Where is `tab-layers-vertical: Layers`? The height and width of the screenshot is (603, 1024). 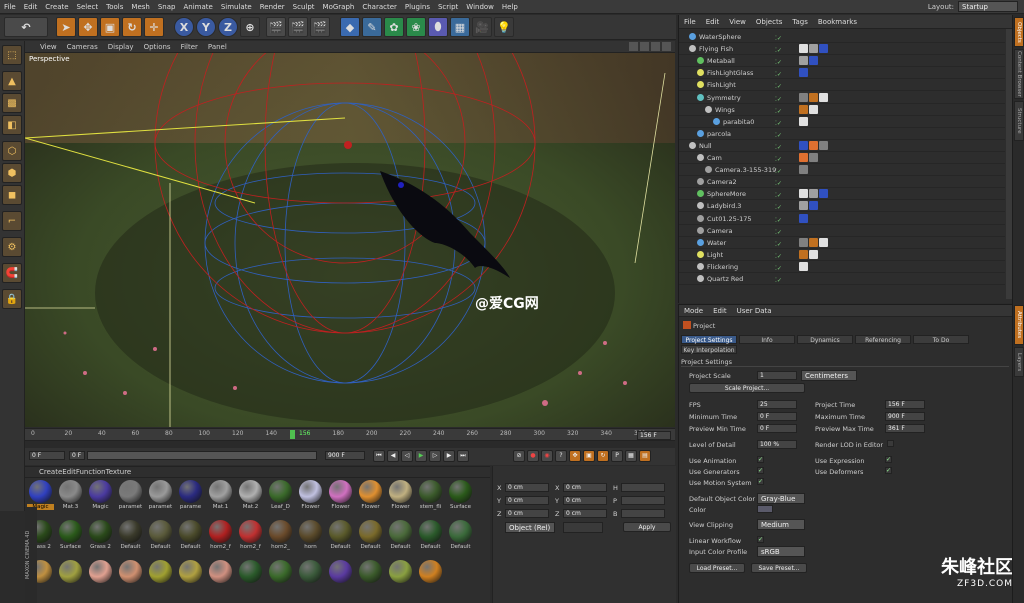
tab-layers-vertical: Layers is located at coordinates (1019, 362).